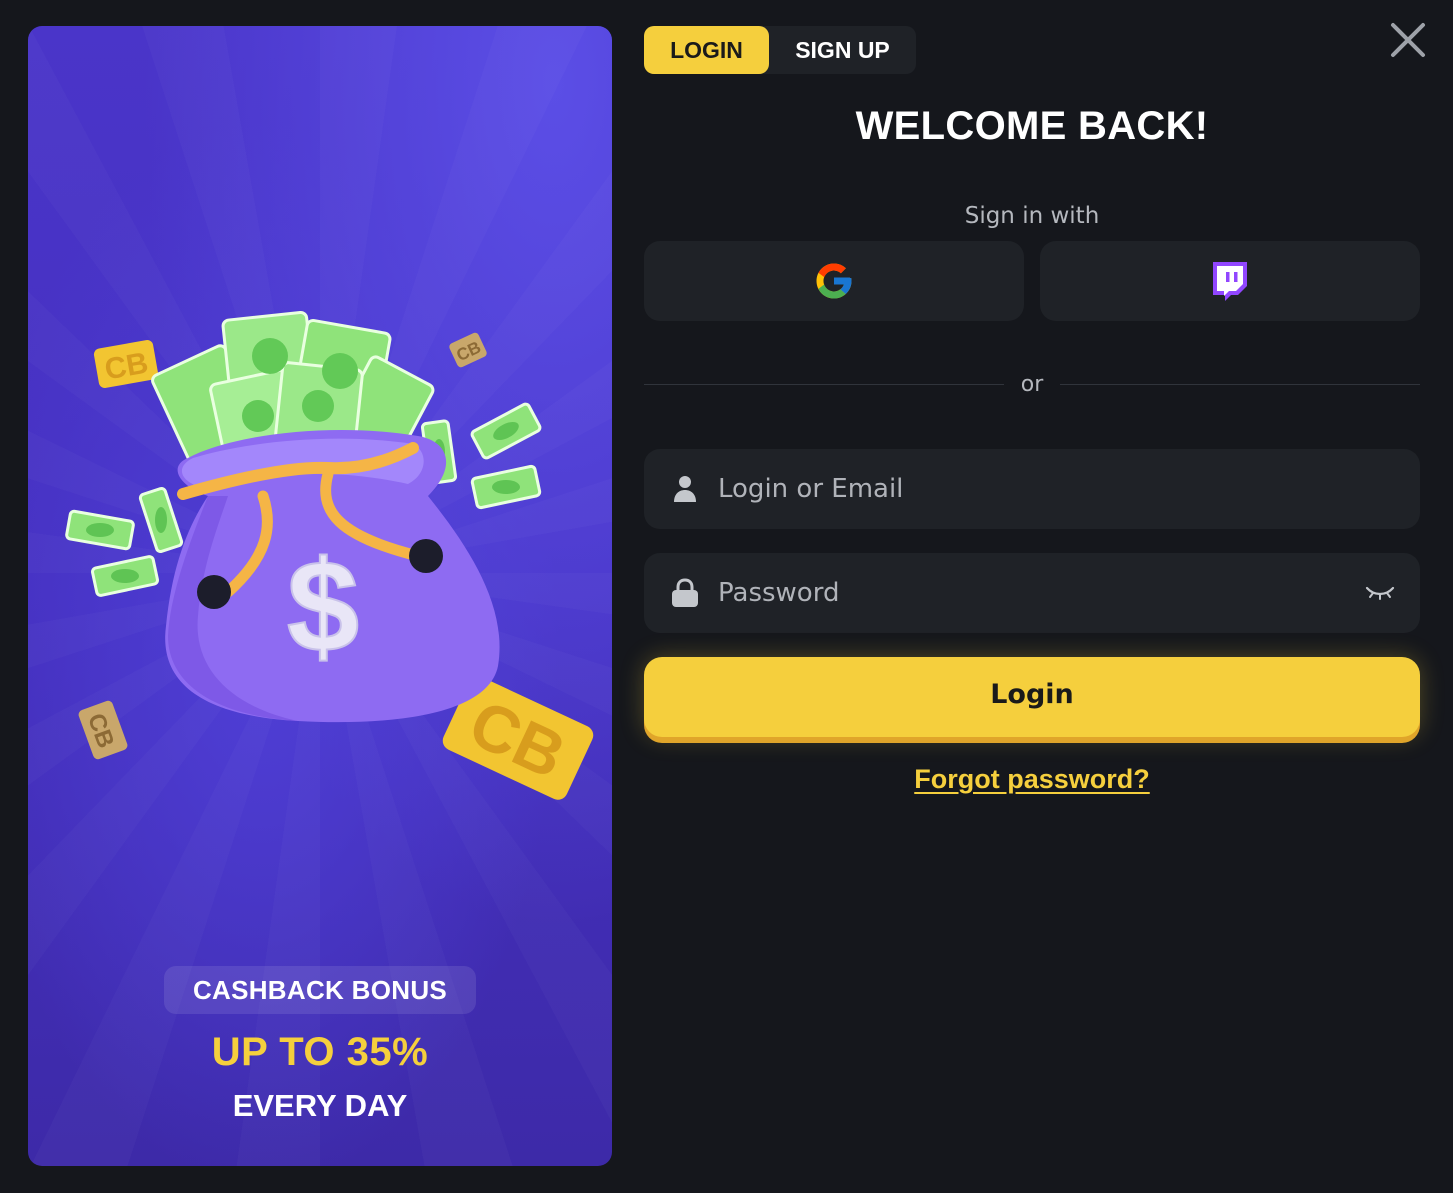 The height and width of the screenshot is (1193, 1453). I want to click on login-email-input, so click(1038, 489).